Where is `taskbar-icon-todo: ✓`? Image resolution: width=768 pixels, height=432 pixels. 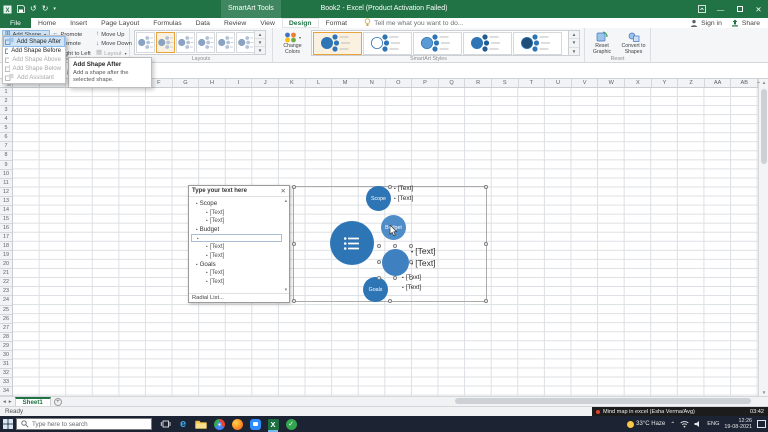 taskbar-icon-todo: ✓ is located at coordinates (291, 424).